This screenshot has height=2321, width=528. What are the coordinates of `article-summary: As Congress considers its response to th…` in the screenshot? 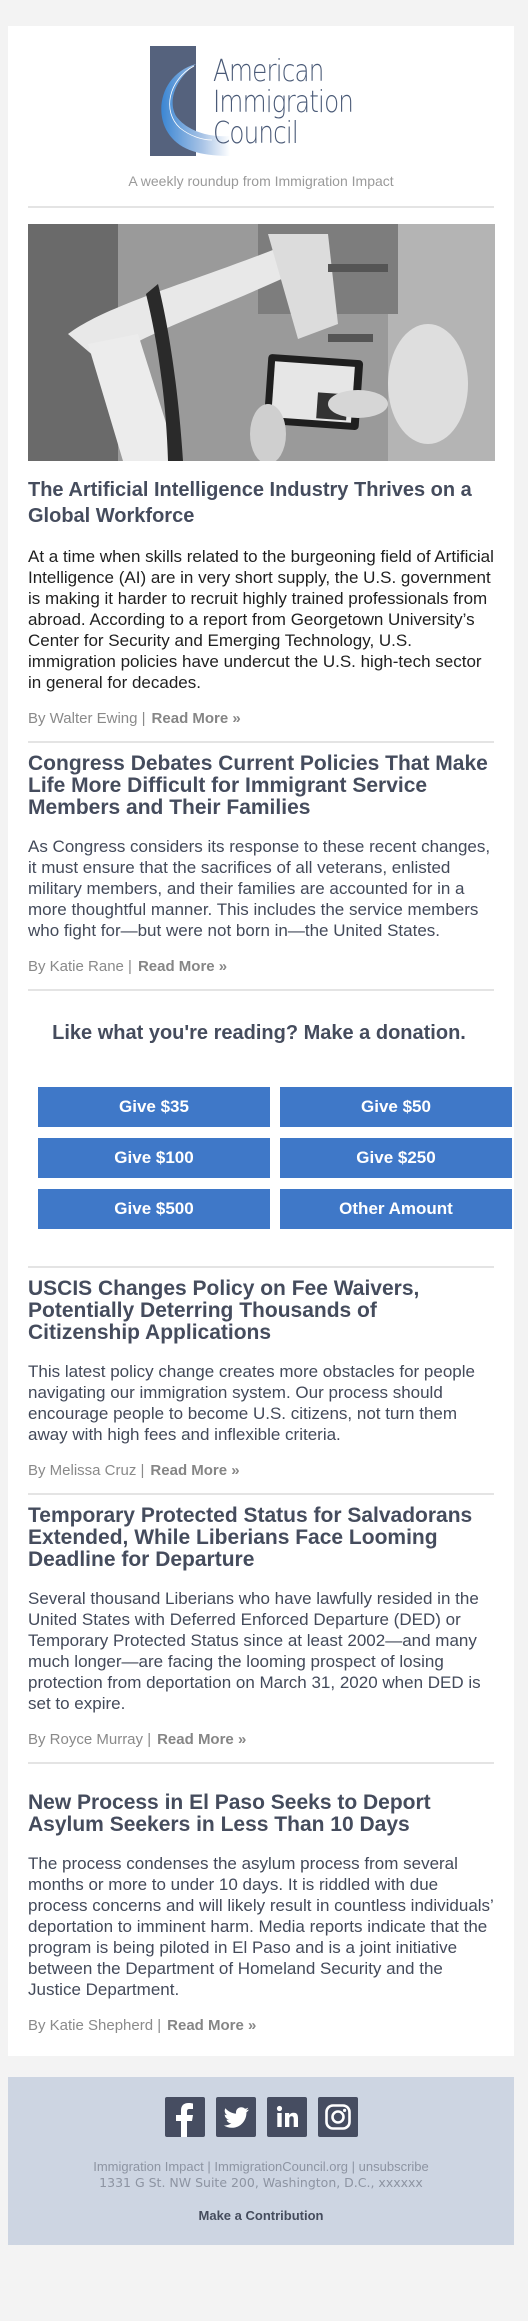 It's located at (259, 888).